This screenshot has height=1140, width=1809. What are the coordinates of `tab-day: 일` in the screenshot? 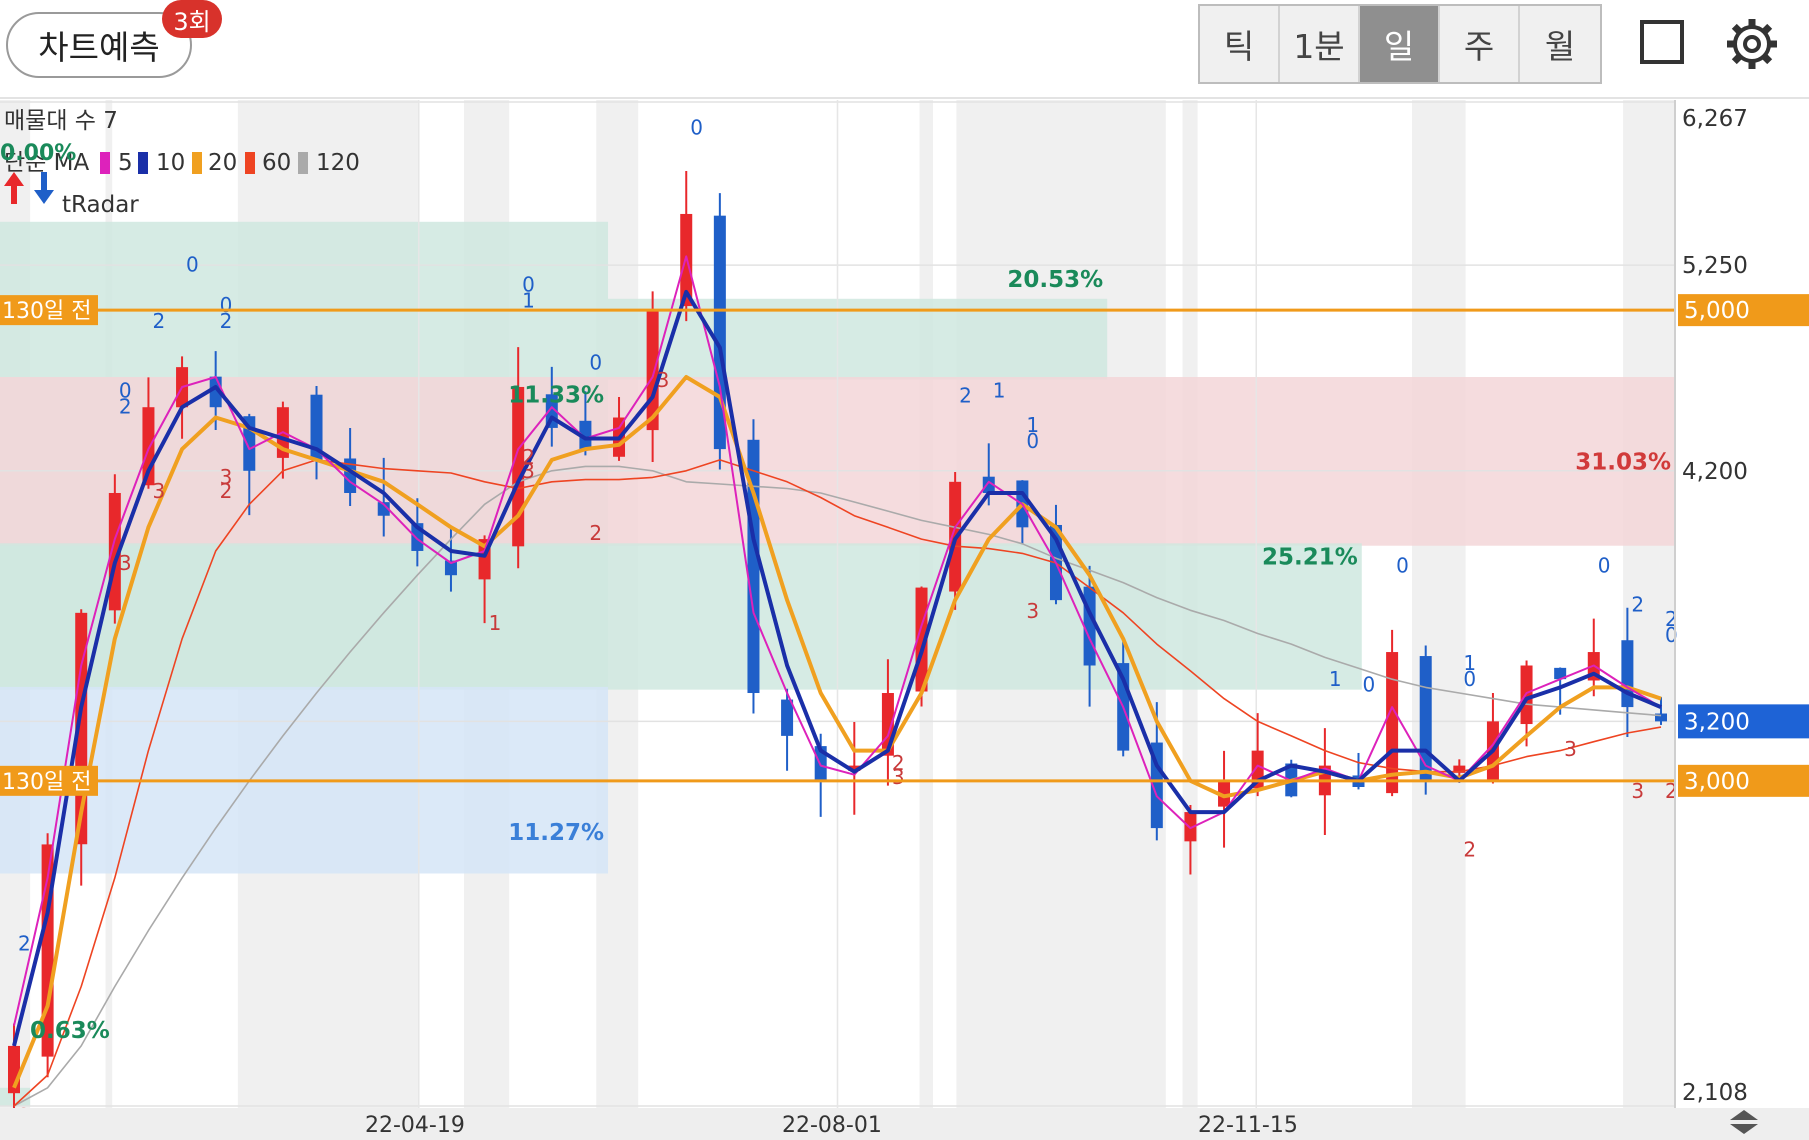 It's located at (1400, 44).